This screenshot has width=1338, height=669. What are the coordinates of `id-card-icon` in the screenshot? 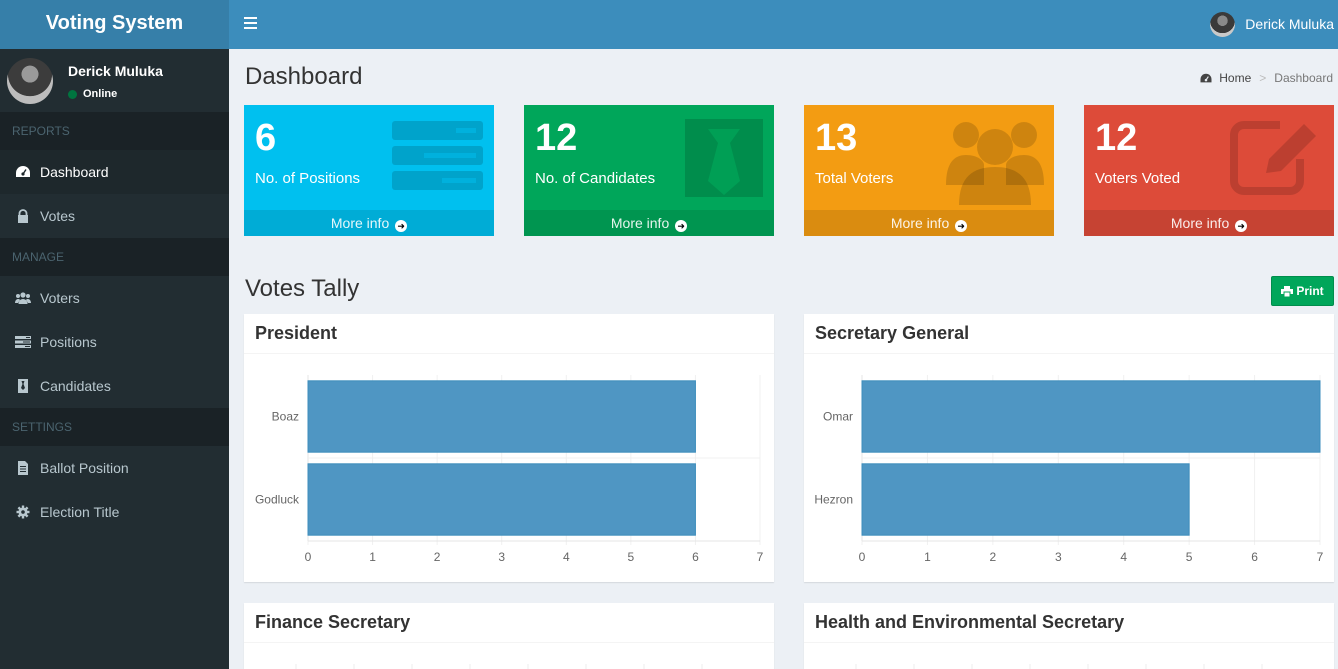 It's located at (23, 386).